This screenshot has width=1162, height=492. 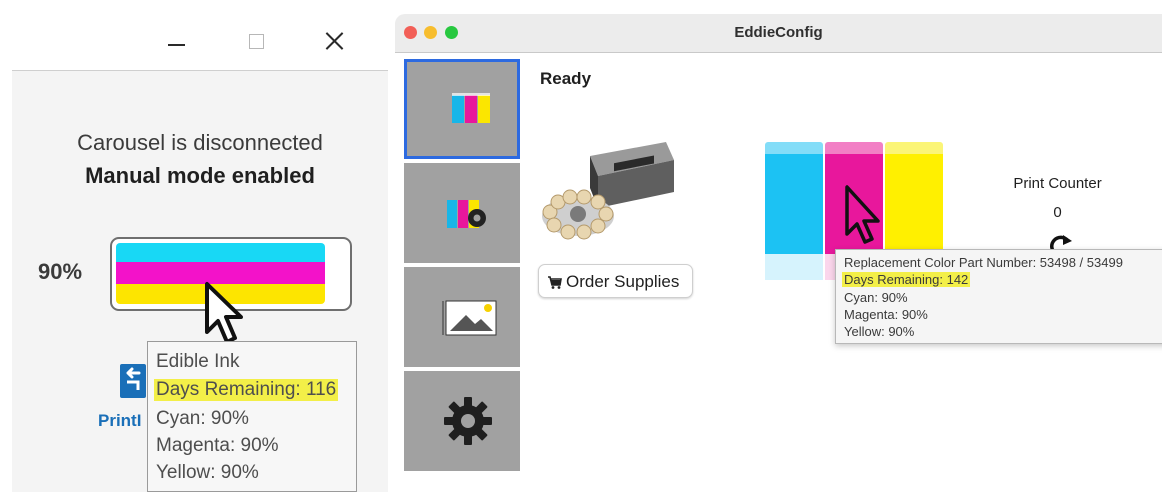 I want to click on print-counter-value: 0, so click(x=1057, y=212).